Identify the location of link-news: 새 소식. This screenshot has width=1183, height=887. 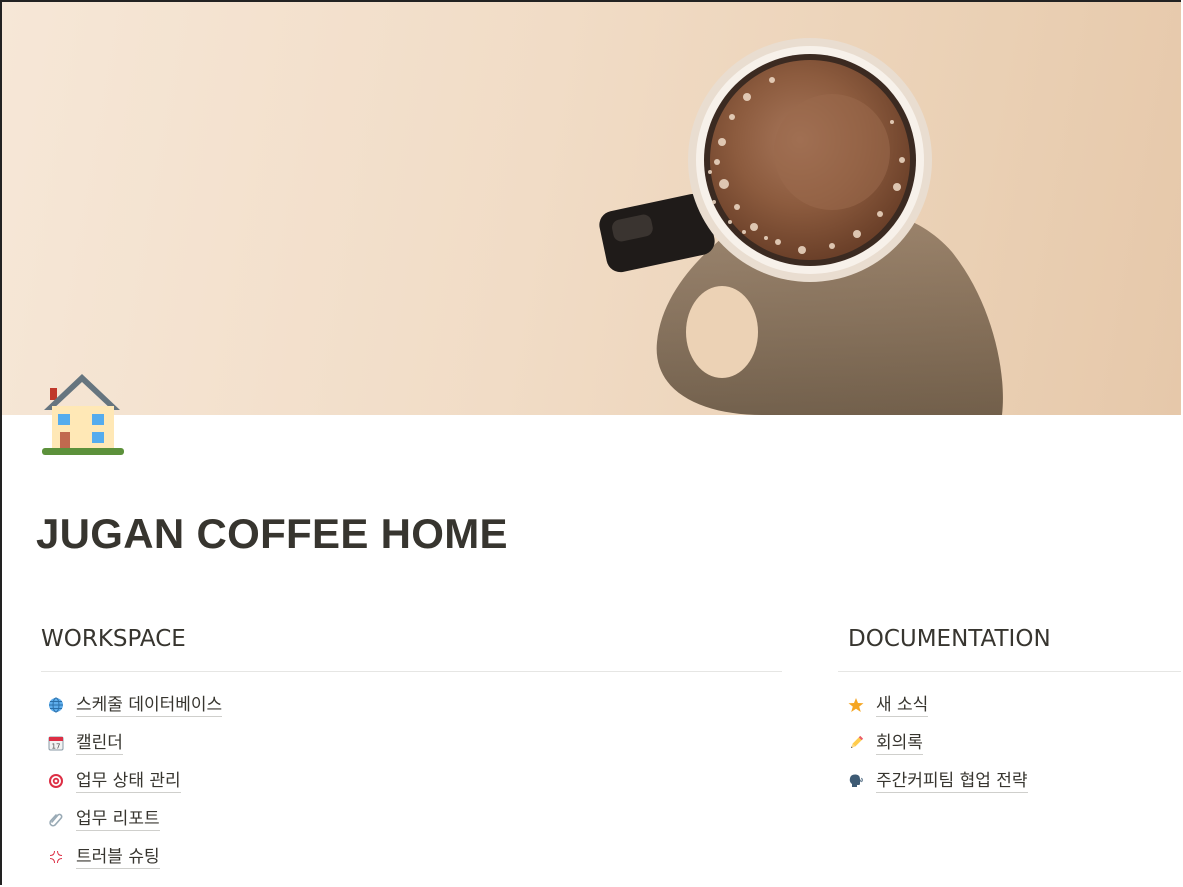
(937, 705).